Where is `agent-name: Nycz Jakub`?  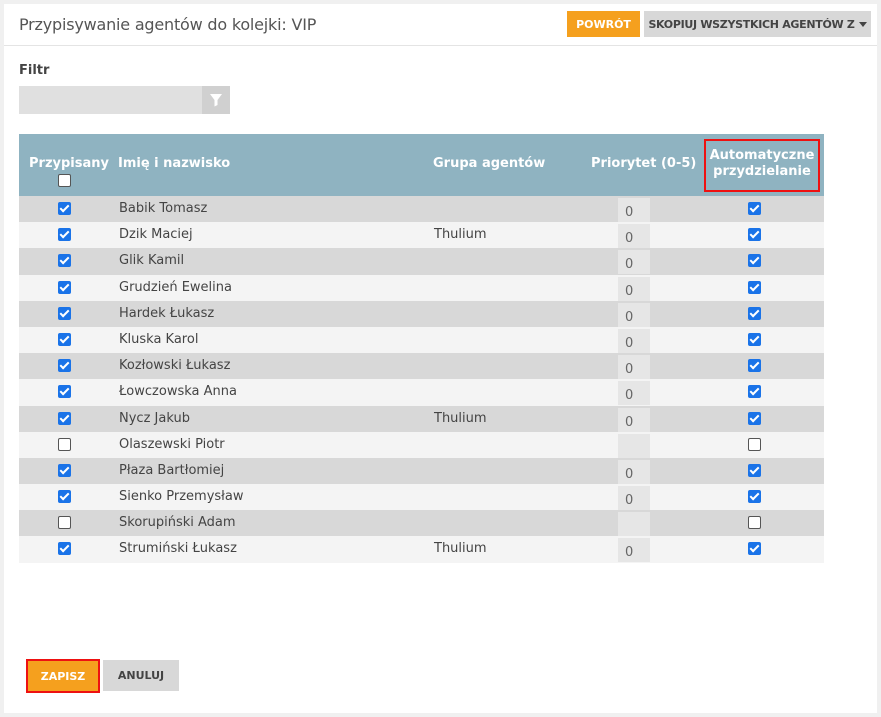
agent-name: Nycz Jakub is located at coordinates (154, 418).